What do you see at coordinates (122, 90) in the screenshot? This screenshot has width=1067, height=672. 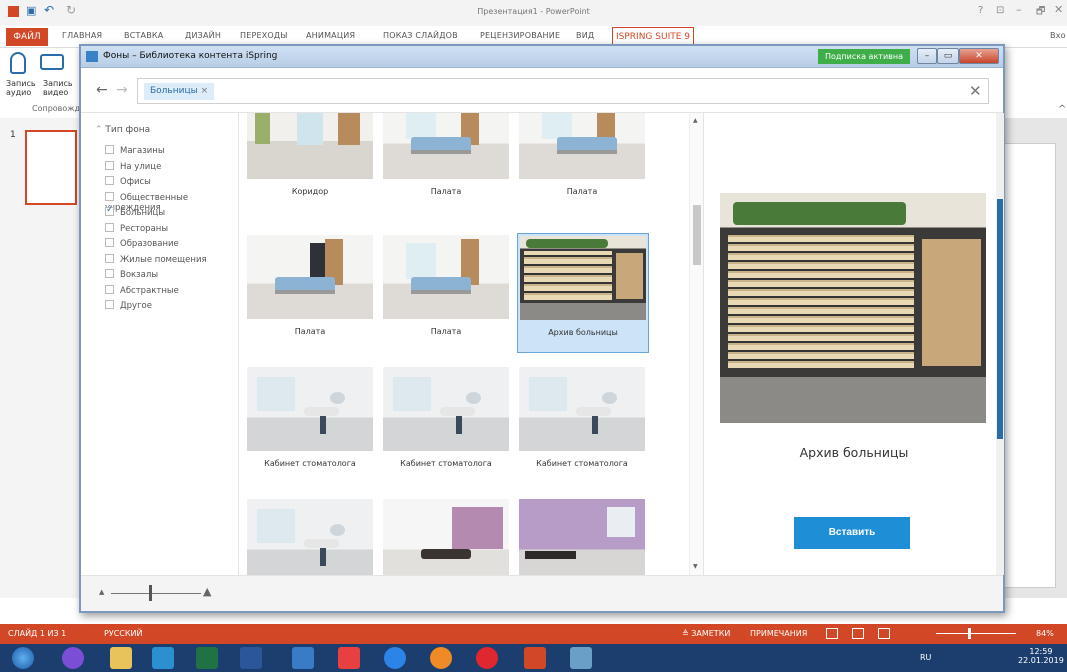 I see `forward-arrow-icon: →` at bounding box center [122, 90].